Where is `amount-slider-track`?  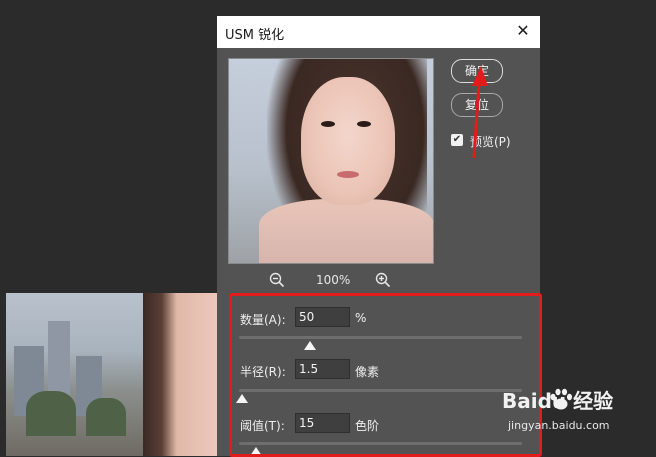 amount-slider-track is located at coordinates (380, 337).